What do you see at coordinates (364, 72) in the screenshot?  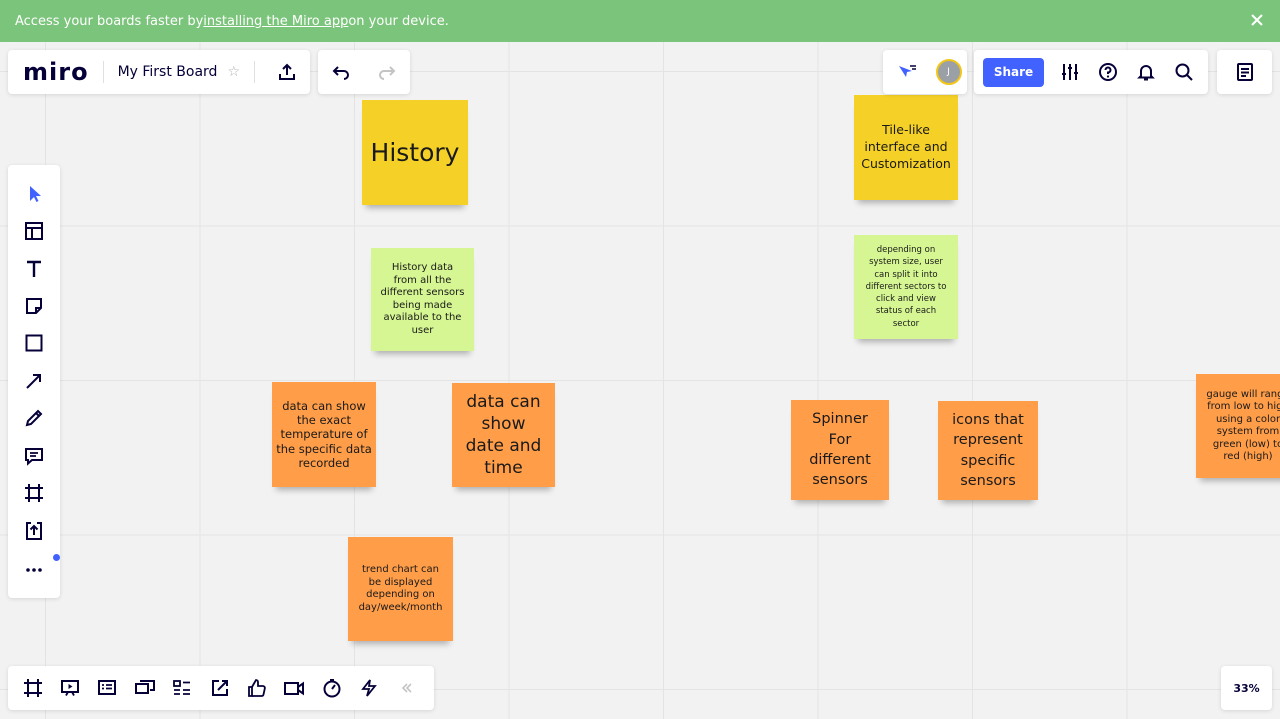 I see `history-controls` at bounding box center [364, 72].